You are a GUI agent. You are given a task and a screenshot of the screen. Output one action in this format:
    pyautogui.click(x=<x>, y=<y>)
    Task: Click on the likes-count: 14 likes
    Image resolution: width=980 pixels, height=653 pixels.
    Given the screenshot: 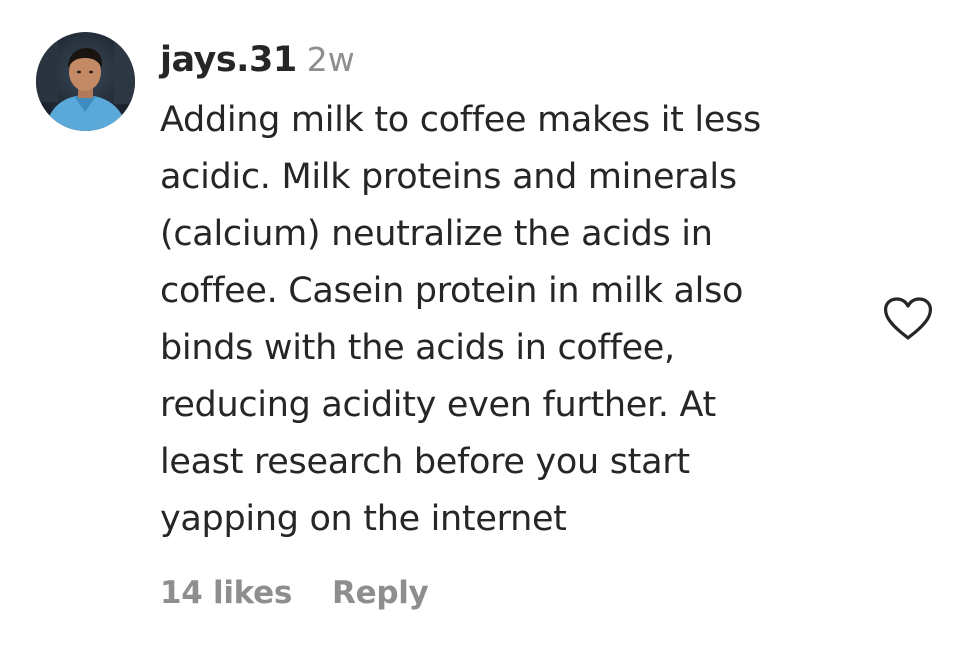 What is the action you would take?
    pyautogui.click(x=226, y=593)
    